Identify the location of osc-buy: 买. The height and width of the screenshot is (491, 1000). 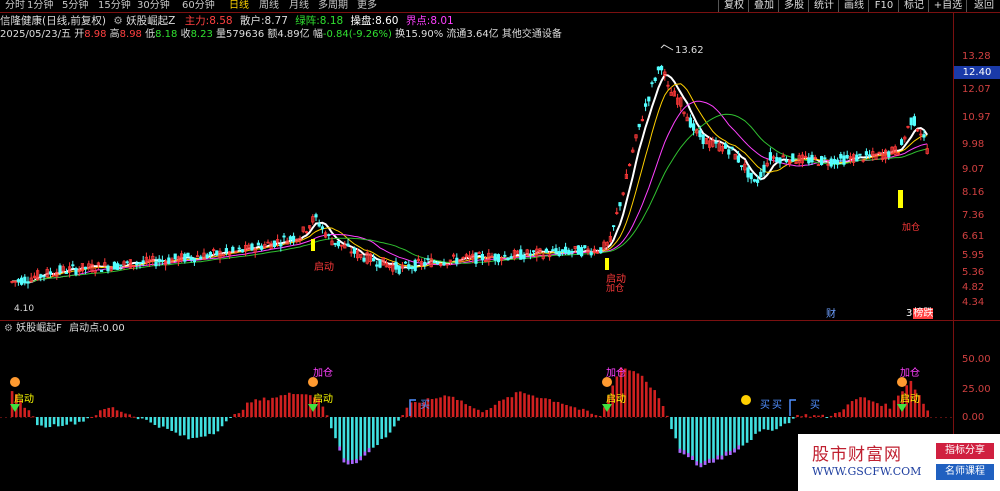
(815, 405).